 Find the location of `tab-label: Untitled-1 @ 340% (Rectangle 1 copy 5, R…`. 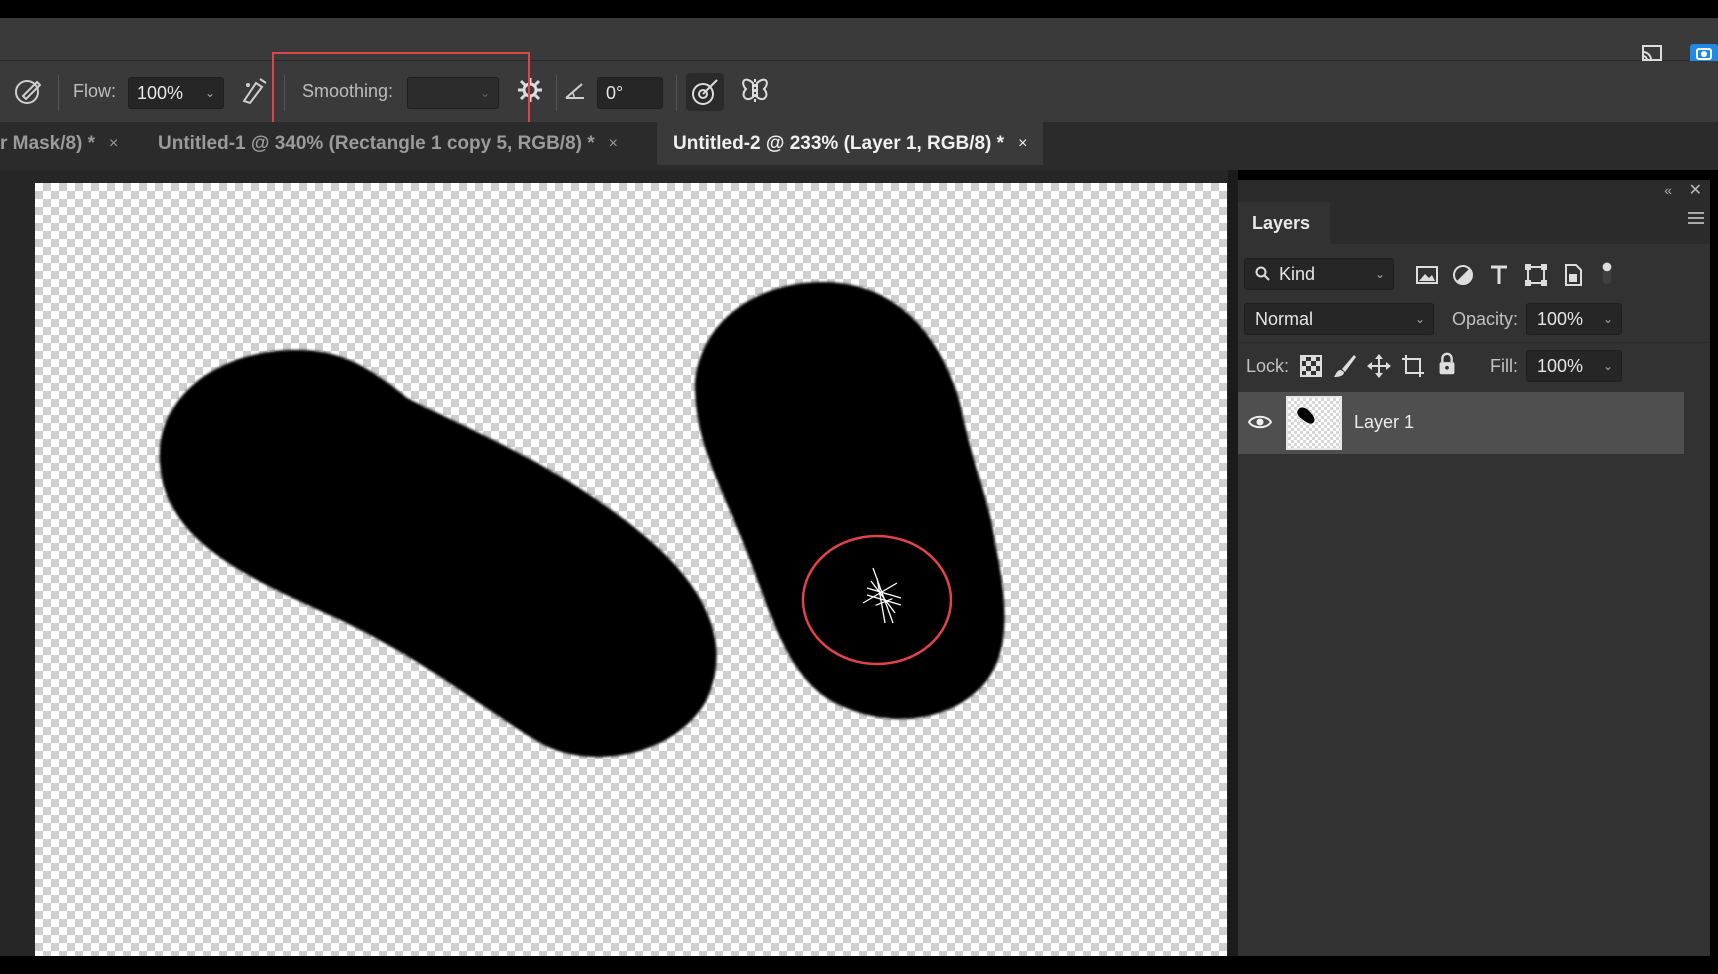

tab-label: Untitled-1 @ 340% (Rectangle 1 copy 5, R… is located at coordinates (376, 143).